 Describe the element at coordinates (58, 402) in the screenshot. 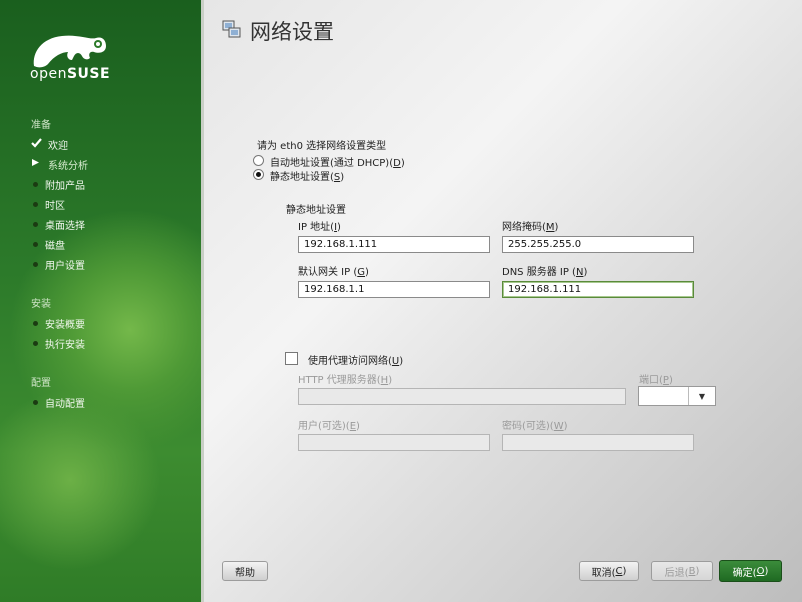

I see `sidebar-item-auto-config: 自动配置` at that location.